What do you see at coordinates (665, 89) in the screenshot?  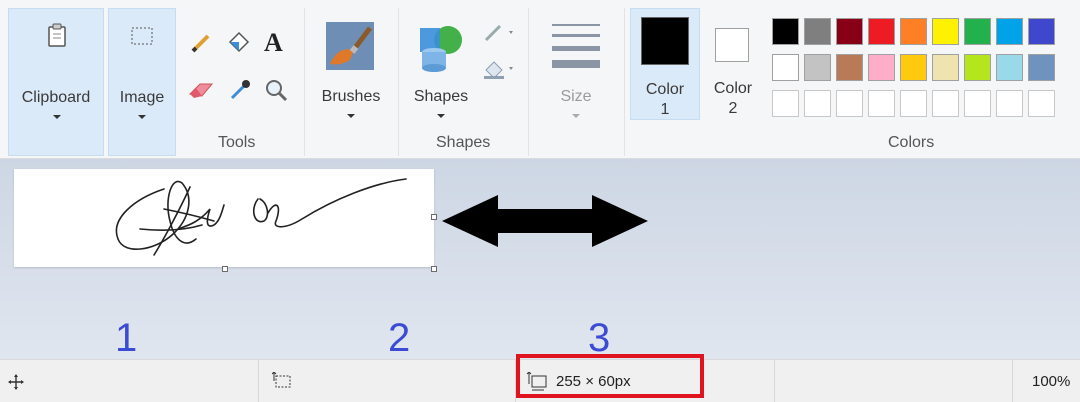 I see `color1-label: Color` at bounding box center [665, 89].